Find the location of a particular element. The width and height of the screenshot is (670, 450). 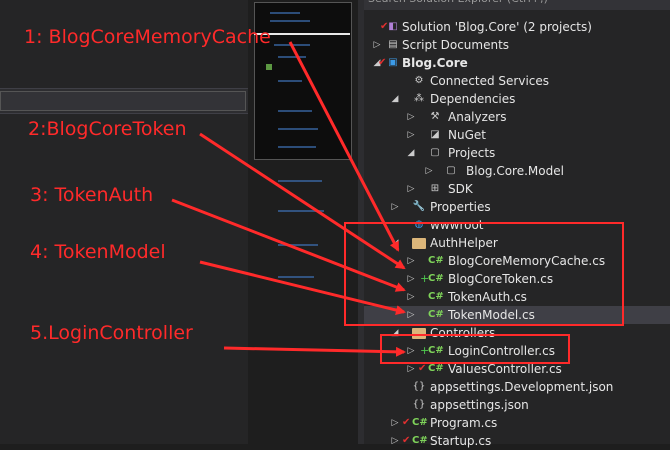

annotation-label-3: 3: TokenAuth is located at coordinates (92, 195).